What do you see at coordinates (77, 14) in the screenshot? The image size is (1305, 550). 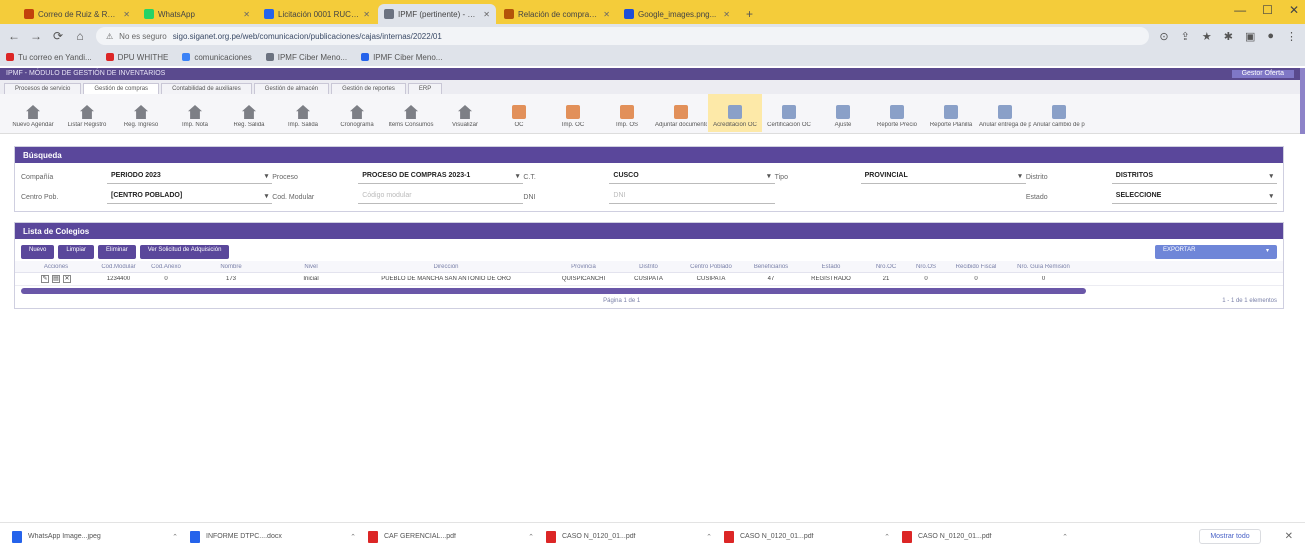 I see `browser-tab: Correo de Ruiz & Ruiz Sr... ✕` at bounding box center [77, 14].